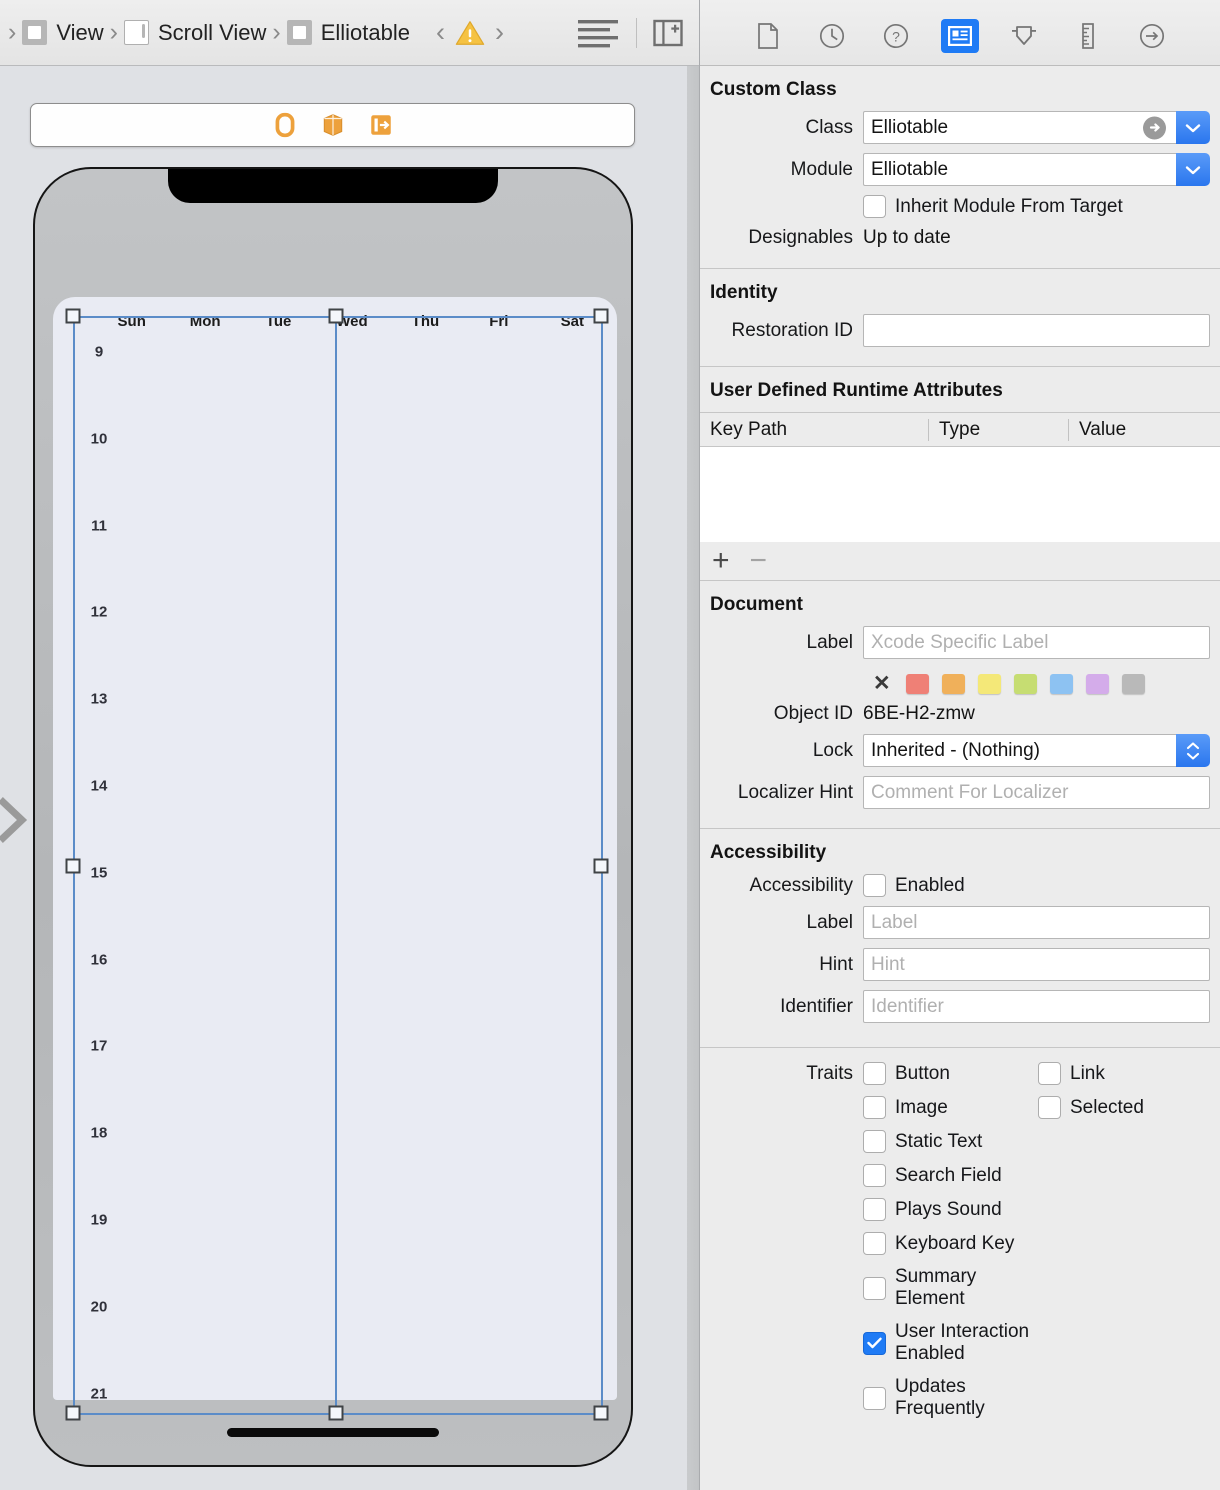 This screenshot has height=1490, width=1220. What do you see at coordinates (693, 778) in the screenshot?
I see `pane-resize-strip` at bounding box center [693, 778].